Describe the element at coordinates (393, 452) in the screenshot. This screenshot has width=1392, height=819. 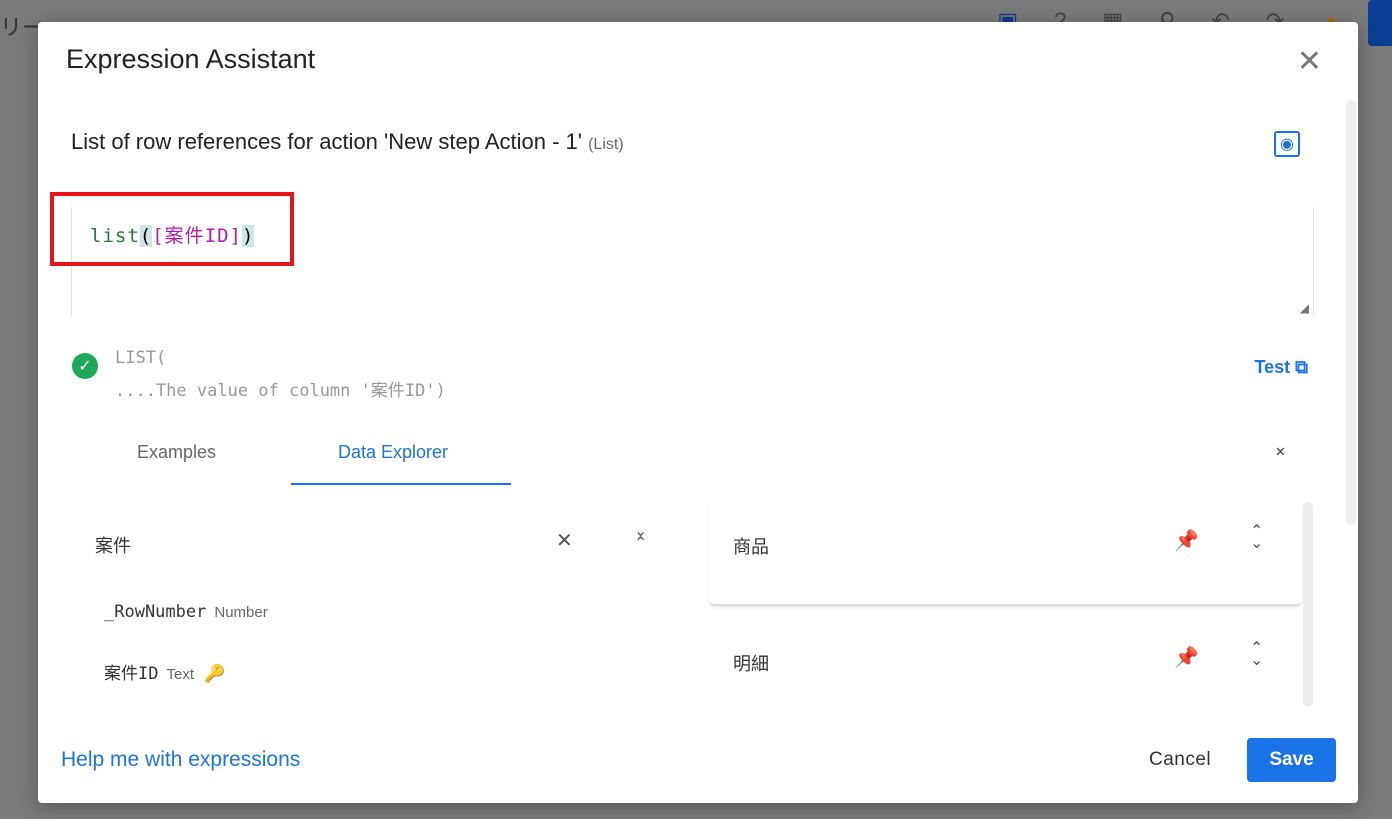
I see `tab-data-explorer: Data Explorer` at that location.